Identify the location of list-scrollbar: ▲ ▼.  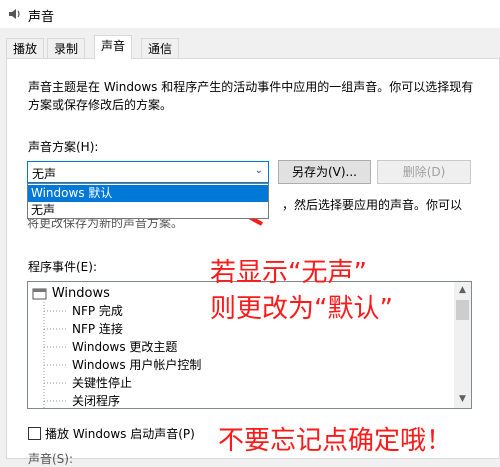
(462, 345).